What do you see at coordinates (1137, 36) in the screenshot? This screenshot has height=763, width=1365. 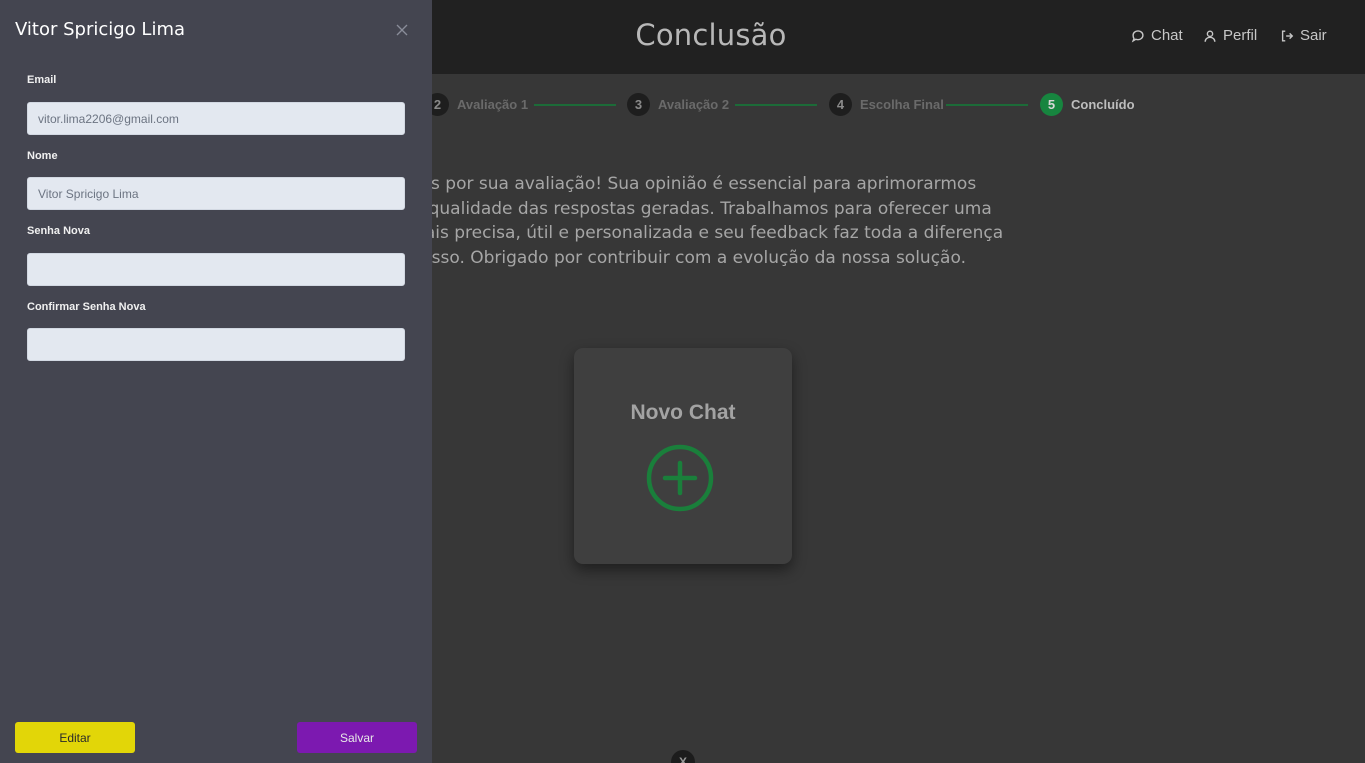 I see `chat-bubble-icon` at bounding box center [1137, 36].